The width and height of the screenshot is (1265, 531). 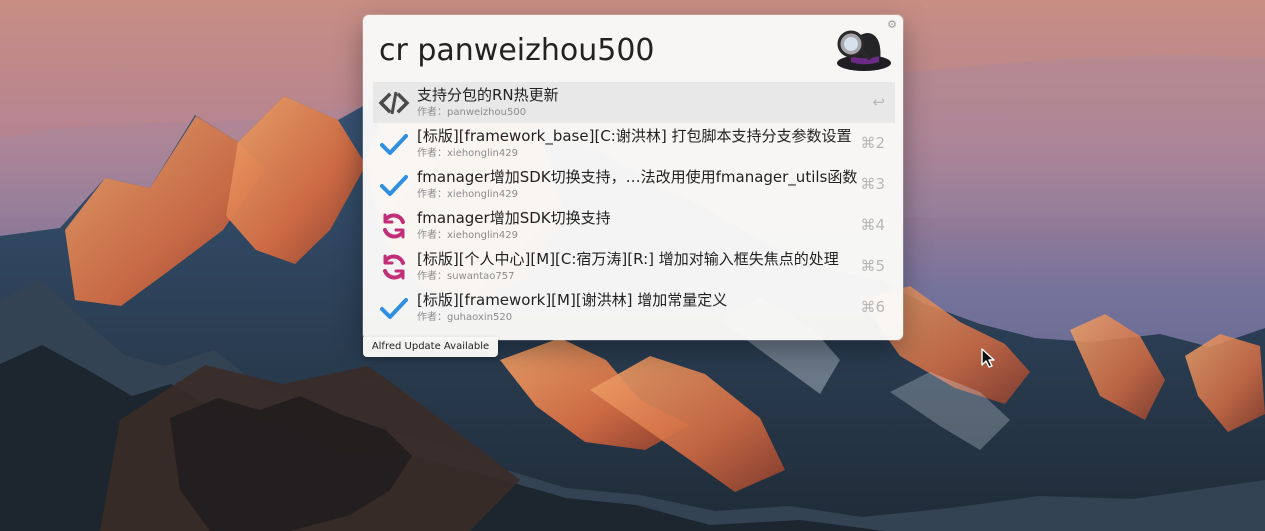 I want to click on result-subtitle: 作者：panweizhou500, so click(x=472, y=112).